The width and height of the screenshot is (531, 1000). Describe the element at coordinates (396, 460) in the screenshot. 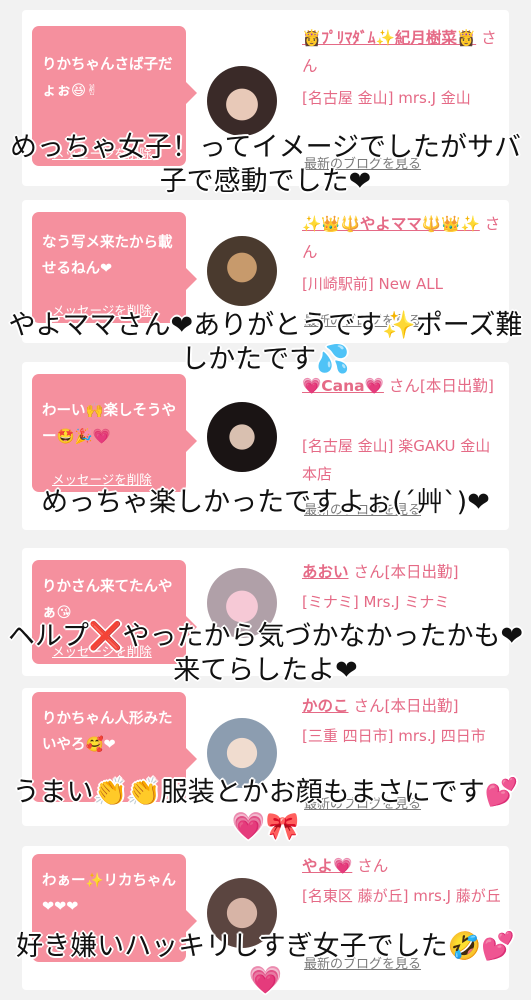

I see `shop-info: [名古屋 金山] 楽GAKU 金山本店` at that location.